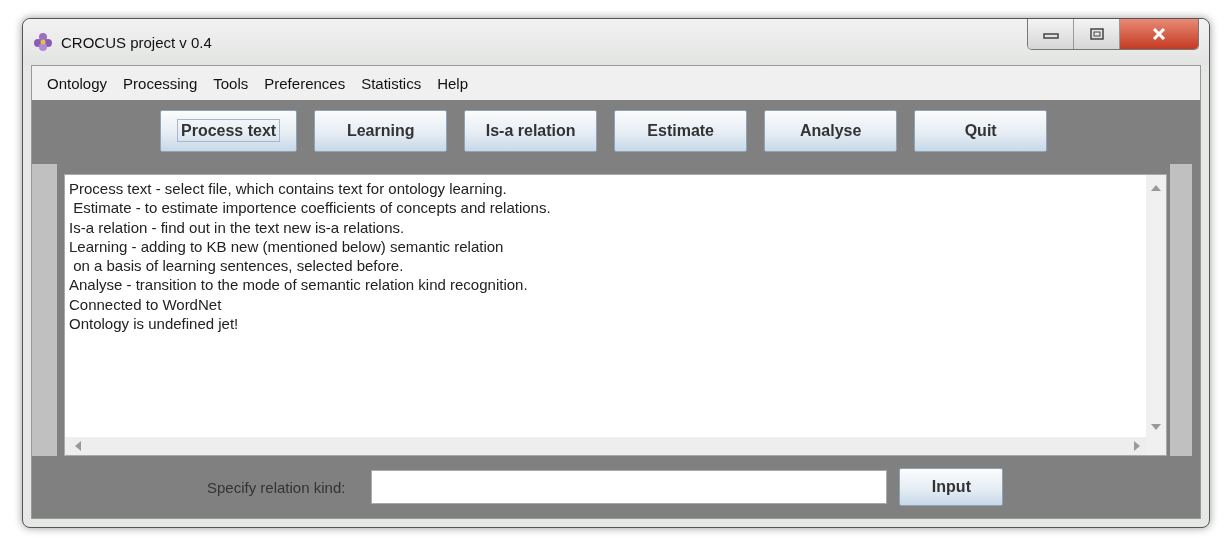  I want to click on maximize-icon, so click(1096, 34).